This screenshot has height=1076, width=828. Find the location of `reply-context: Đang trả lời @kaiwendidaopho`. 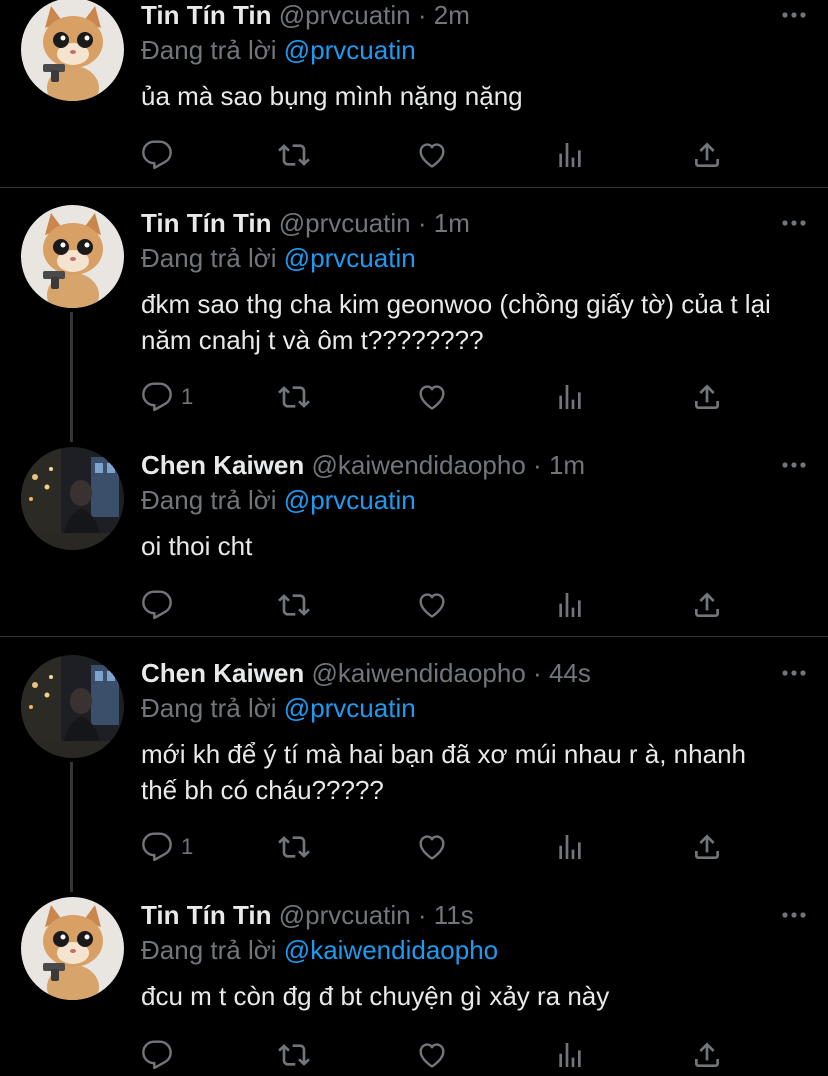

reply-context: Đang trả lời @kaiwendidaopho is located at coordinates (319, 950).